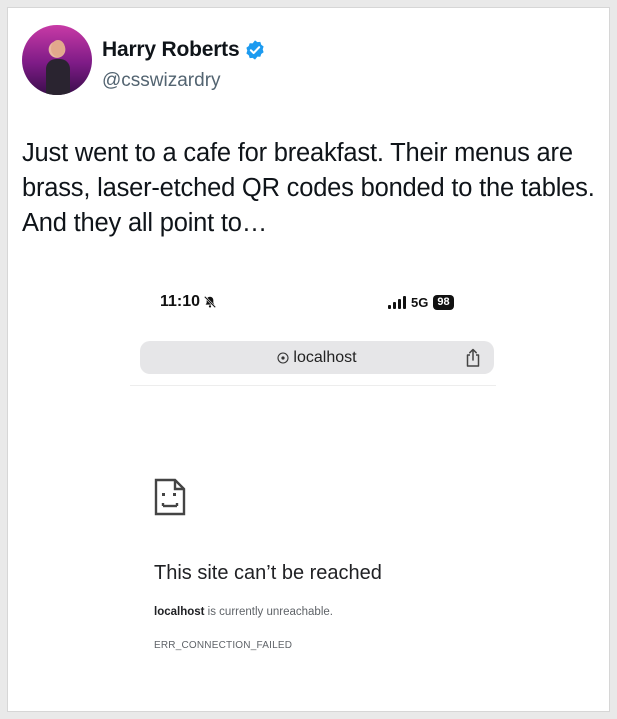 The height and width of the screenshot is (719, 617). I want to click on signal-bars-icon, so click(397, 302).